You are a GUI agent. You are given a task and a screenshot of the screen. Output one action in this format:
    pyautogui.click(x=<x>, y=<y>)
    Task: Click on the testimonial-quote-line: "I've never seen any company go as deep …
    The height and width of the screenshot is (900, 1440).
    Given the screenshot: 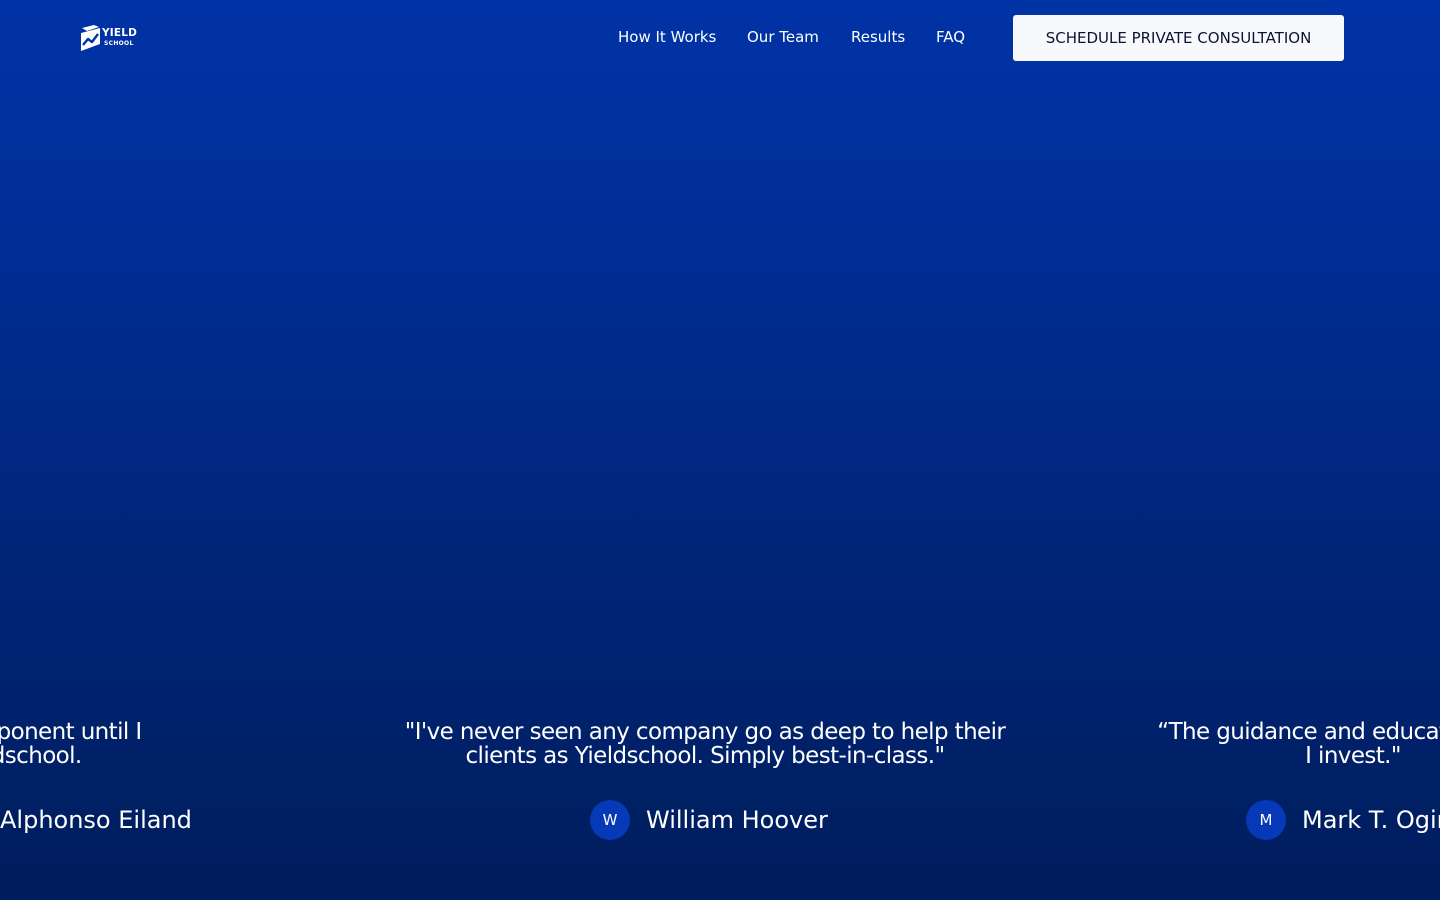 What is the action you would take?
    pyautogui.click(x=705, y=732)
    